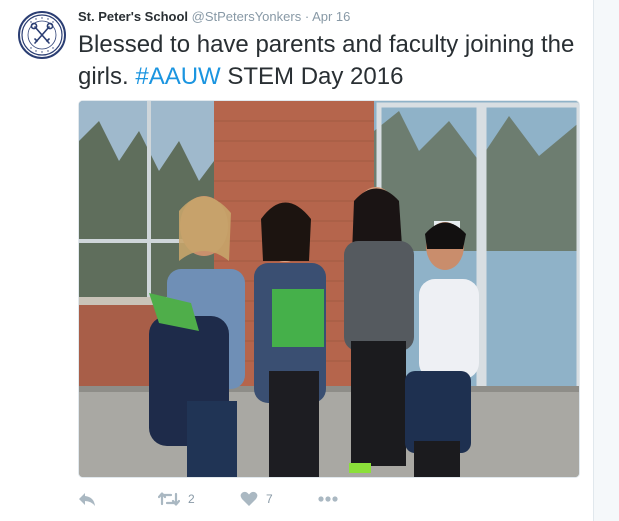  I want to click on heart-icon, so click(249, 498).